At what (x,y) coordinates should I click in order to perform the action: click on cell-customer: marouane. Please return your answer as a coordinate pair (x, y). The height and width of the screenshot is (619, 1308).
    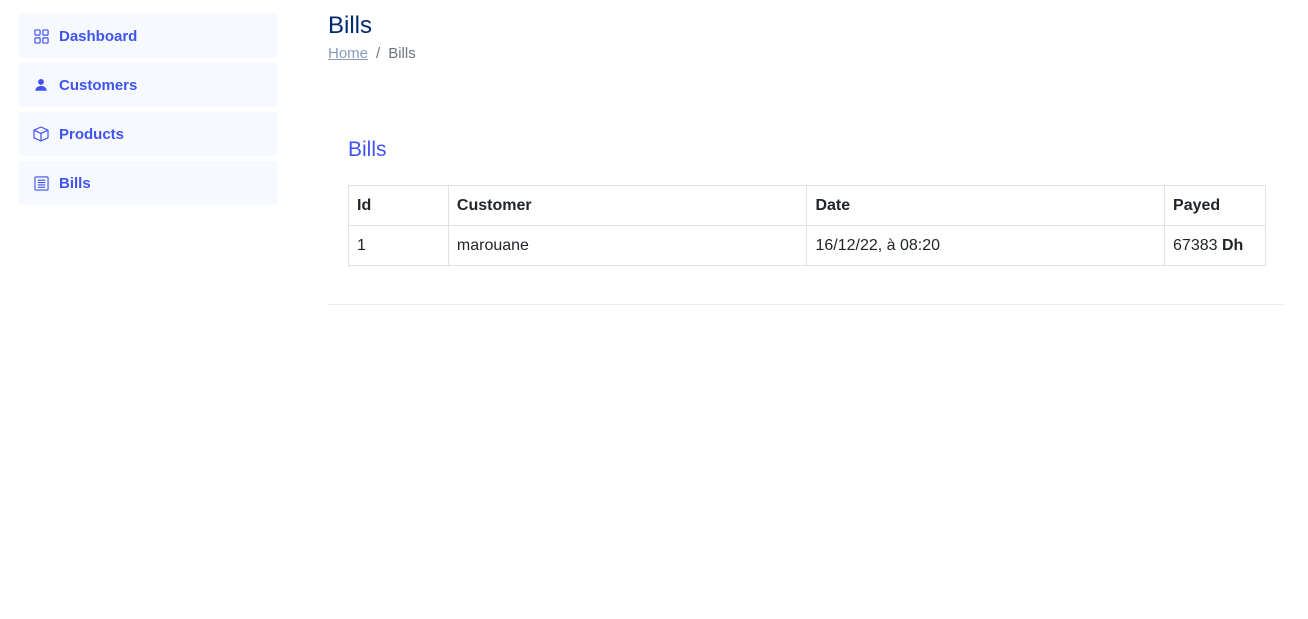
    Looking at the image, I should click on (627, 245).